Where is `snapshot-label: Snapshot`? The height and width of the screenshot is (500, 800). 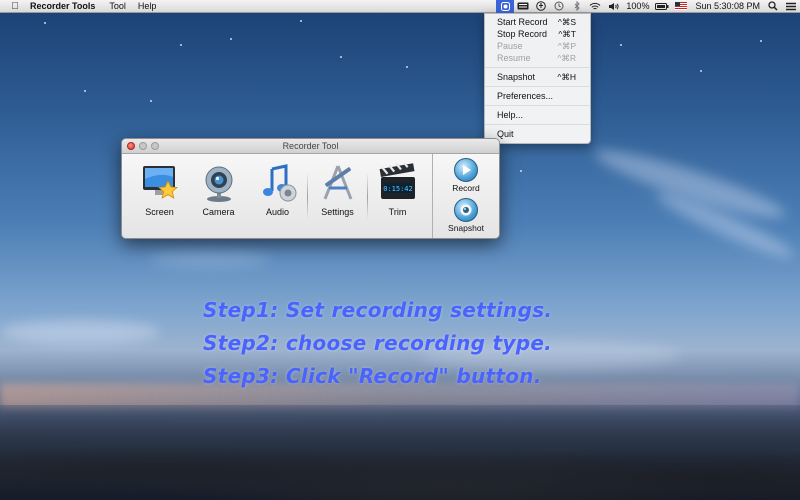
snapshot-label: Snapshot is located at coordinates (466, 228).